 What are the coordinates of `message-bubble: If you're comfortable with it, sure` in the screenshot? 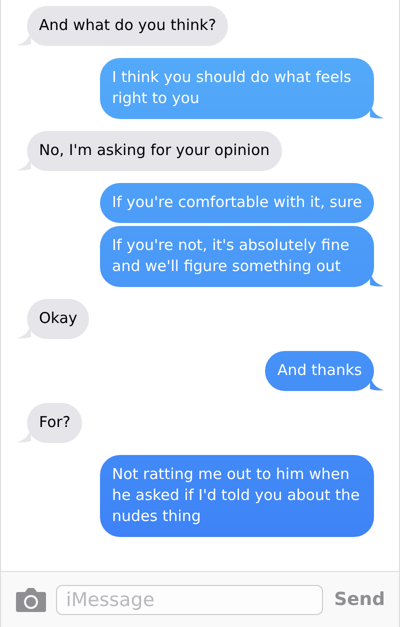 It's located at (237, 203).